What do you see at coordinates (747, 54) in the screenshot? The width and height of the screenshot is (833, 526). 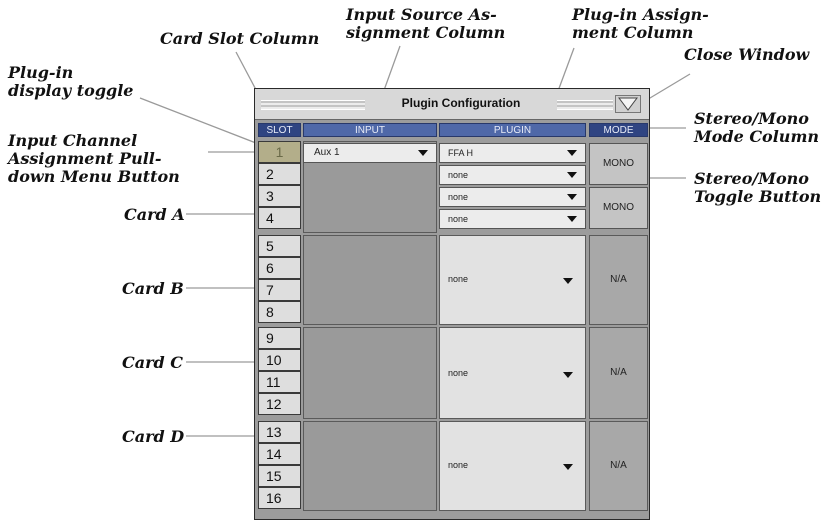 I see `callout-close-window: Close Window` at bounding box center [747, 54].